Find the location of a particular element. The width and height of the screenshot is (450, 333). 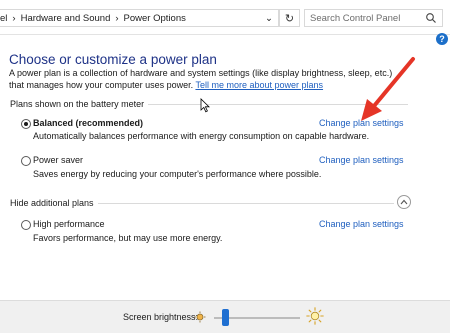

screen-brightness-label: Screen brightness: is located at coordinates (161, 317).